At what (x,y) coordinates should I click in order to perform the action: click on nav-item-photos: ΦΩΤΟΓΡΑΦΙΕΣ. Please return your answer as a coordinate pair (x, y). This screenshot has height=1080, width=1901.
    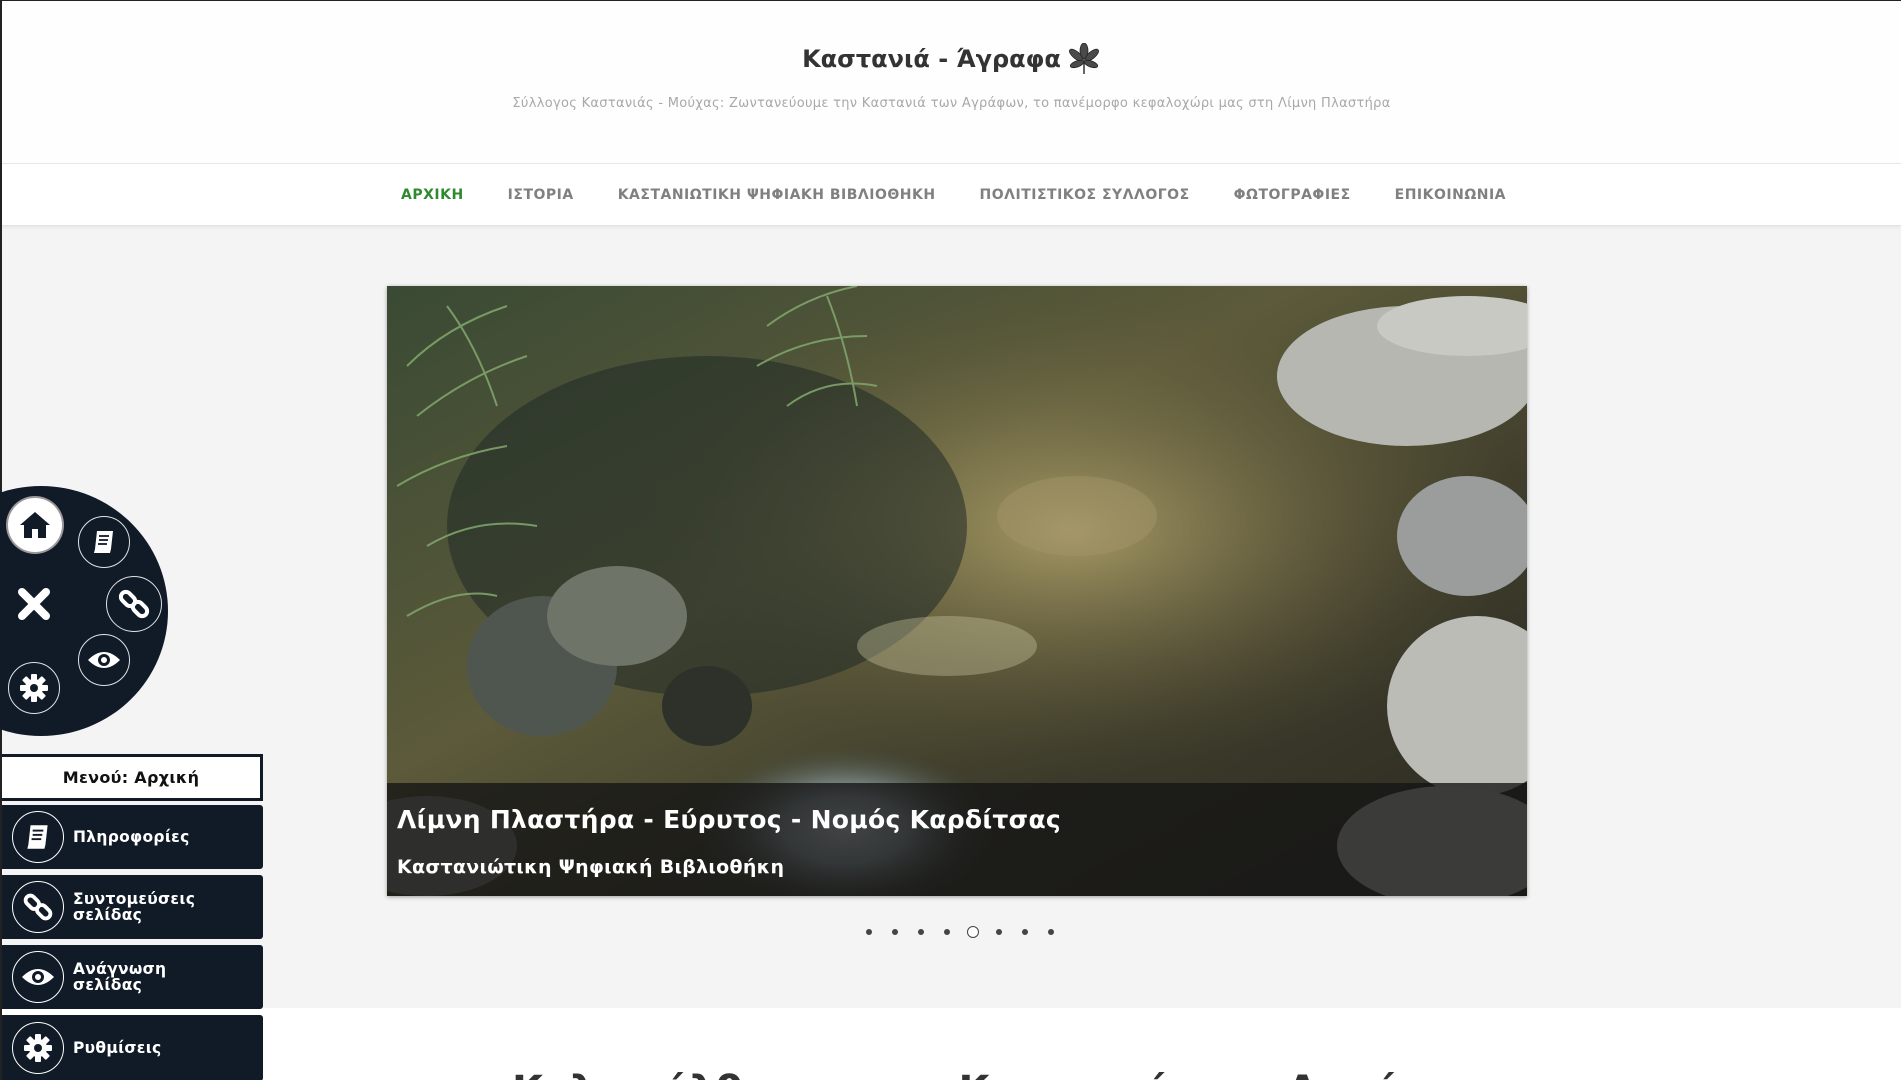
    Looking at the image, I should click on (1292, 195).